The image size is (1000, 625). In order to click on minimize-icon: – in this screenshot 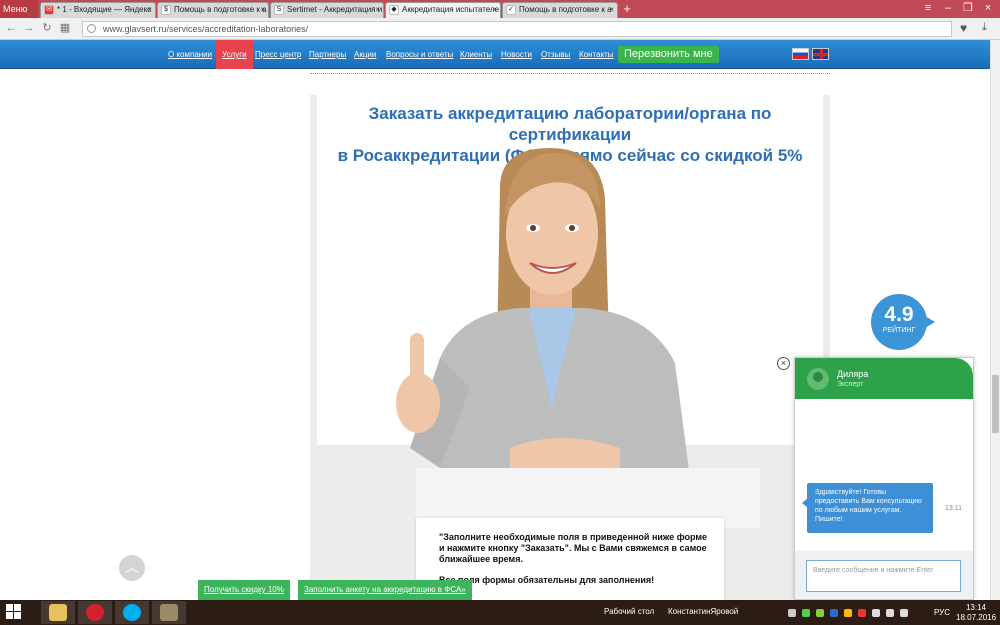, I will do `click(948, 9)`.